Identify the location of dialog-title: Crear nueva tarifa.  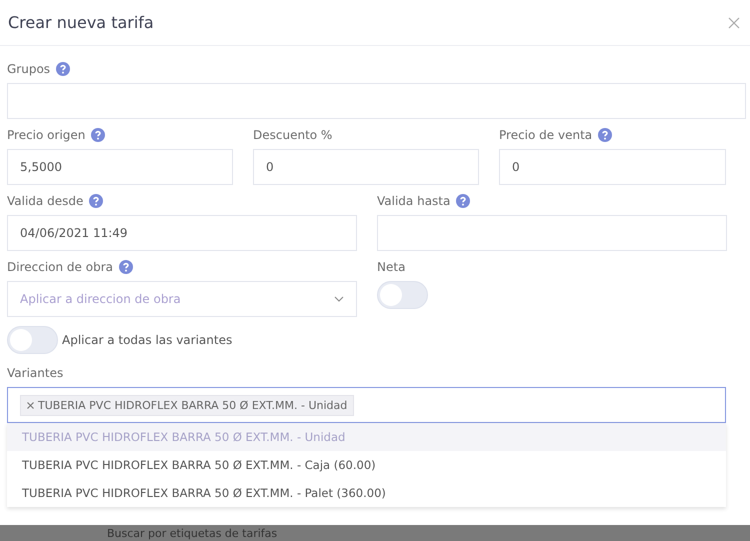
(81, 22).